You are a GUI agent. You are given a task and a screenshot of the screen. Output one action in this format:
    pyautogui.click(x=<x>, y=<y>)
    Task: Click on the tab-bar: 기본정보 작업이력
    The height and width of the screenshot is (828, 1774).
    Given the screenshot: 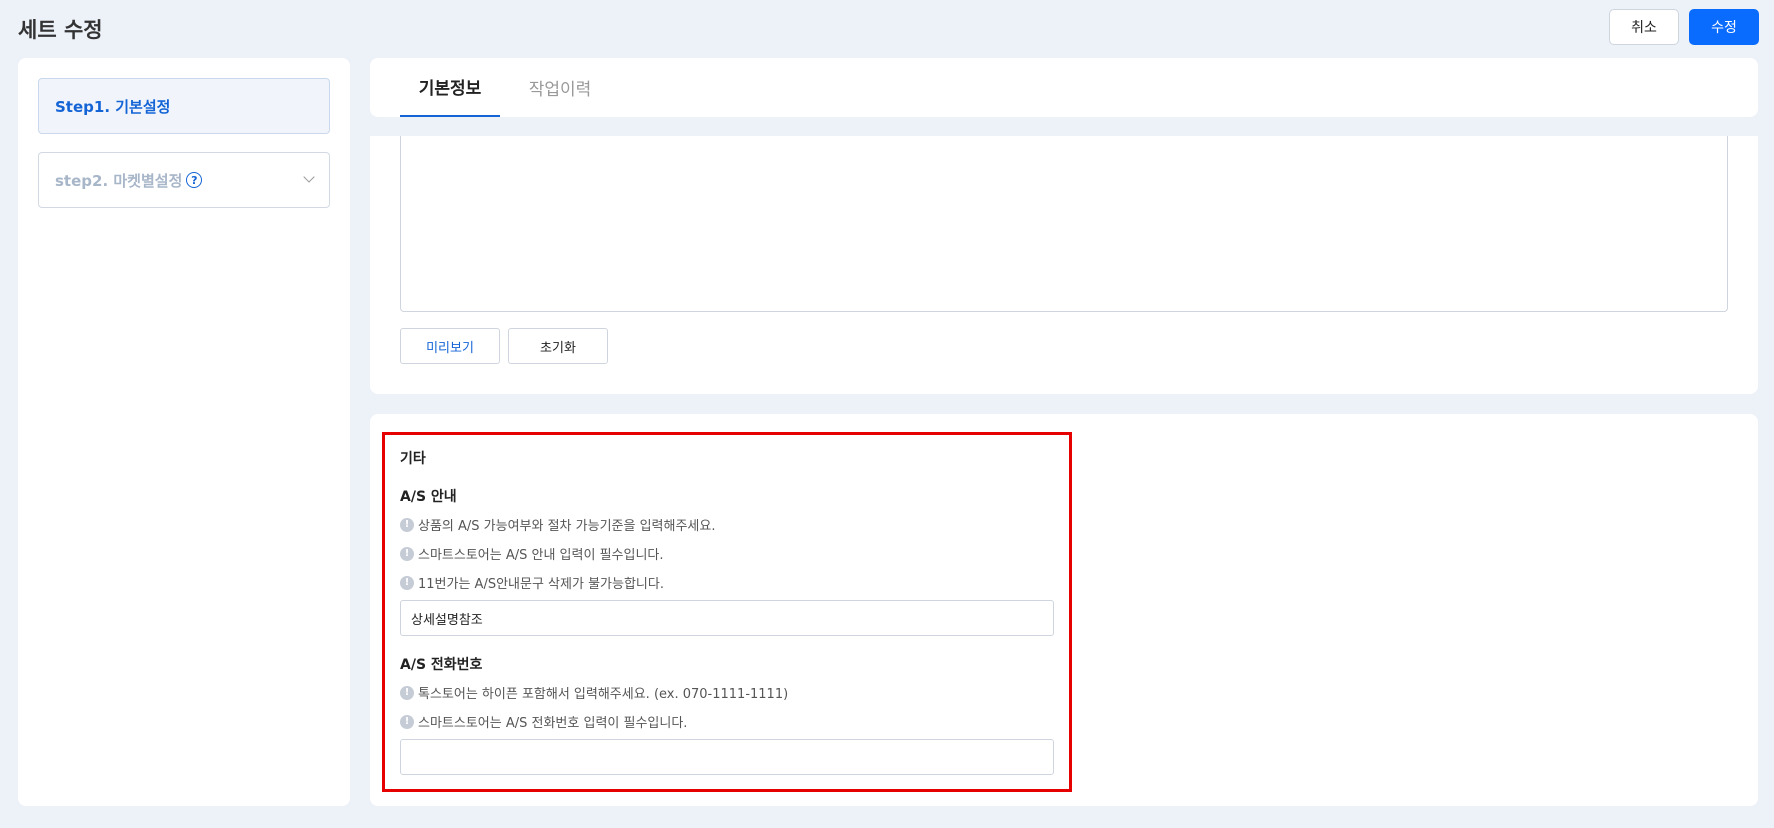 What is the action you would take?
    pyautogui.click(x=1064, y=87)
    